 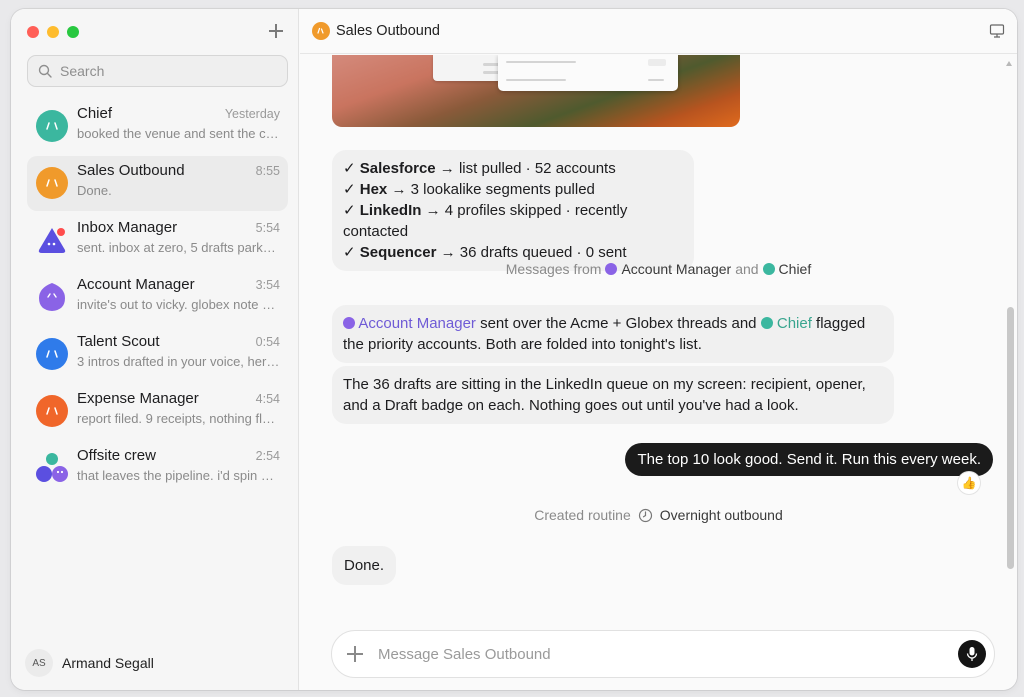 I want to click on conversation-time: 3:54, so click(x=267, y=285).